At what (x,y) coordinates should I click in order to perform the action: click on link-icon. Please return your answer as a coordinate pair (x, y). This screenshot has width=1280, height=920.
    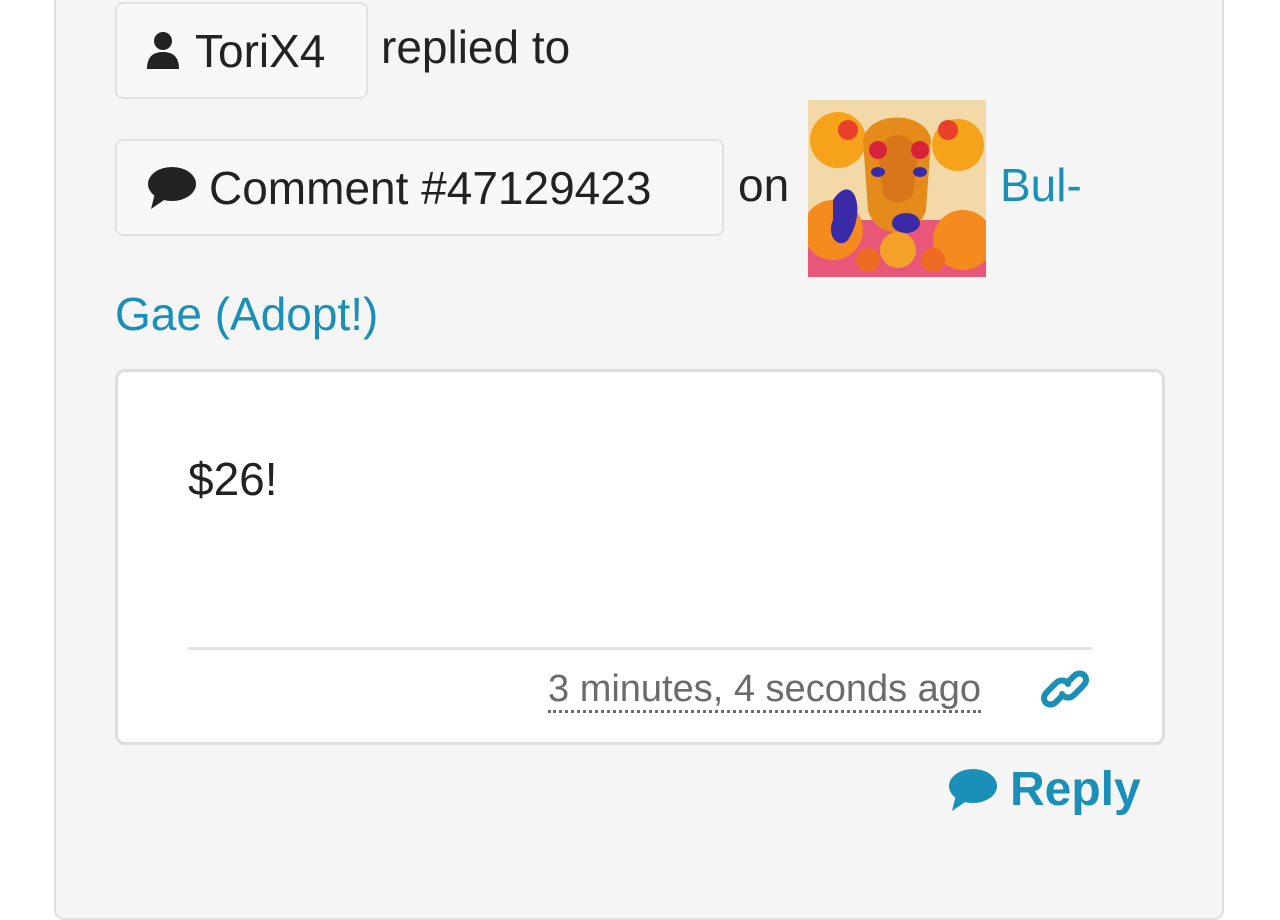
    Looking at the image, I should click on (1065, 689).